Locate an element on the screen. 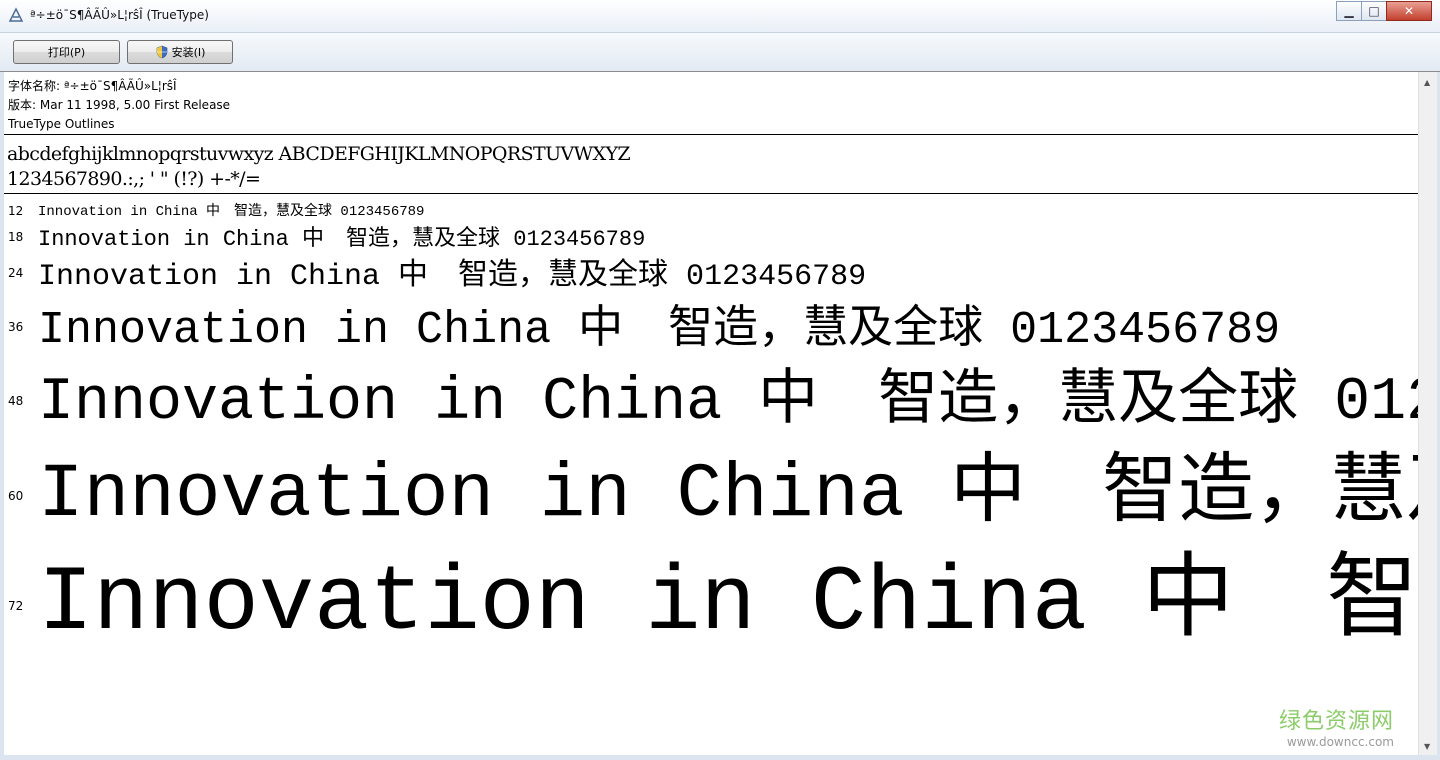 The image size is (1440, 760). uac-shield-icon is located at coordinates (161, 52).